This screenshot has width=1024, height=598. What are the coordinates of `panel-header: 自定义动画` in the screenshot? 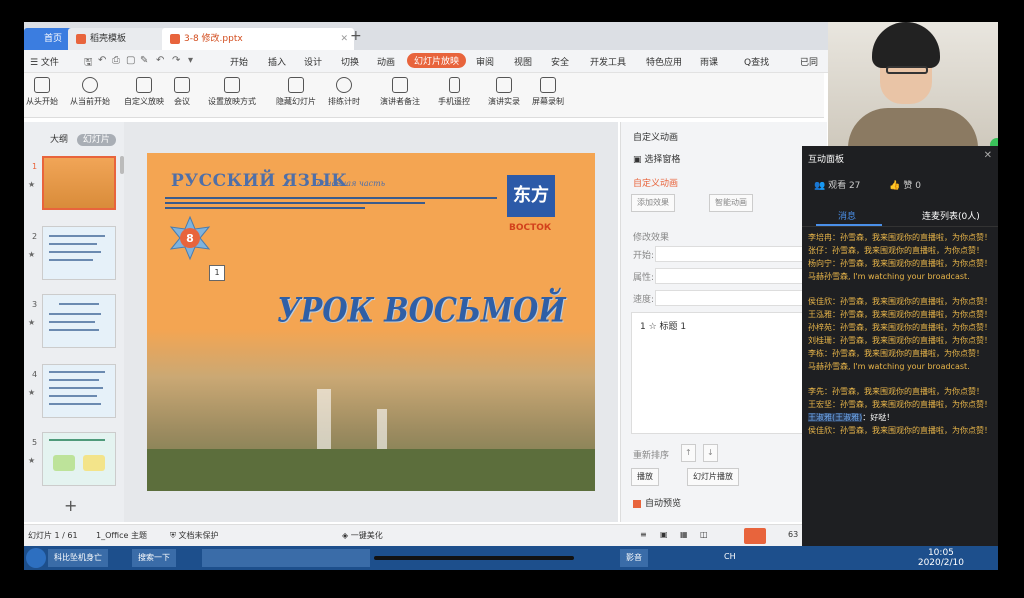 It's located at (655, 136).